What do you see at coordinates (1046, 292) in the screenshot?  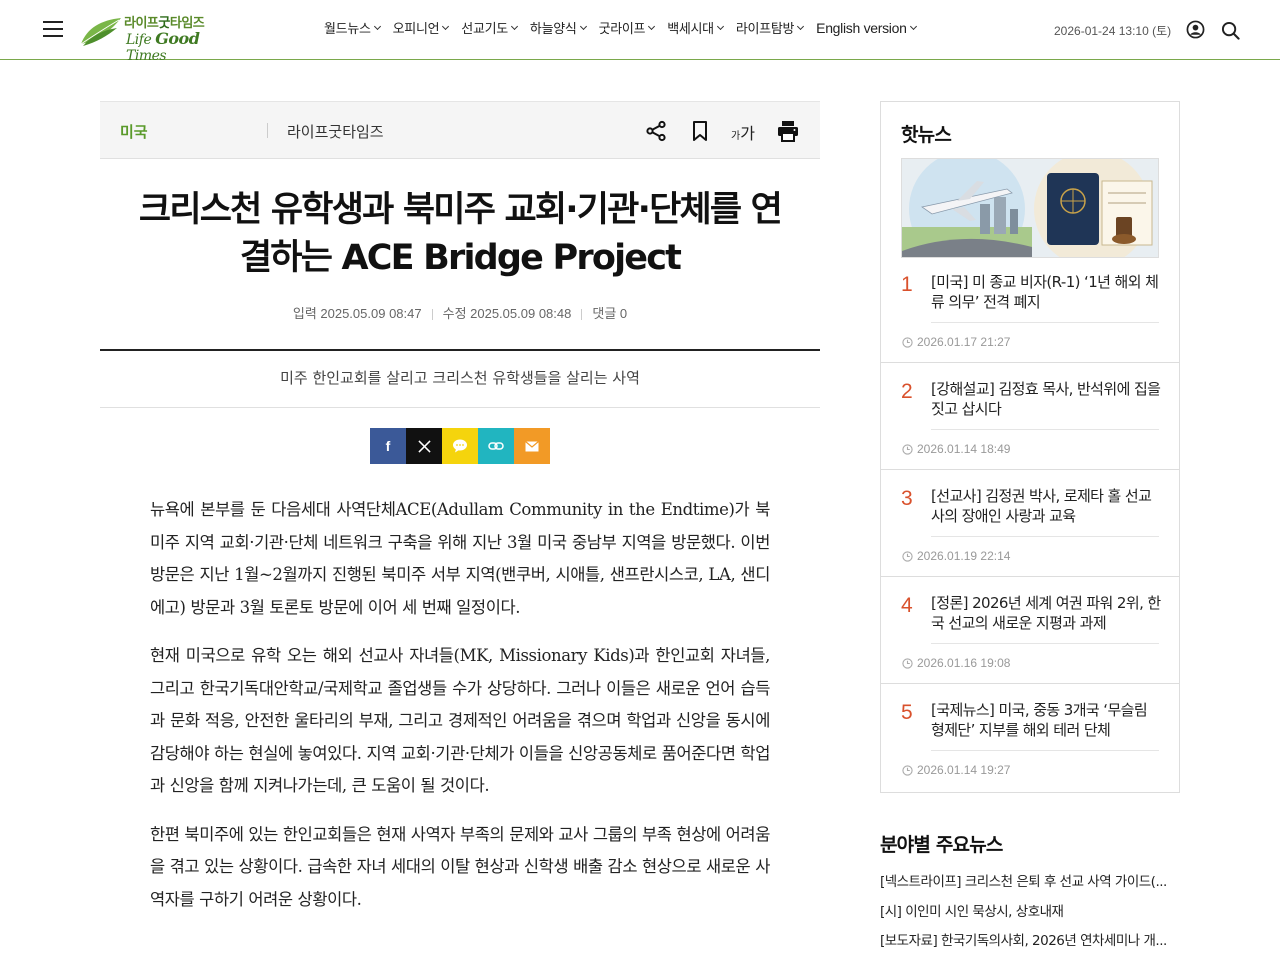 I see `hot-news-headline: [미국] 미 종교 비자(R-1) ‘1년 해외 체류 의무’ 전격 폐지` at bounding box center [1046, 292].